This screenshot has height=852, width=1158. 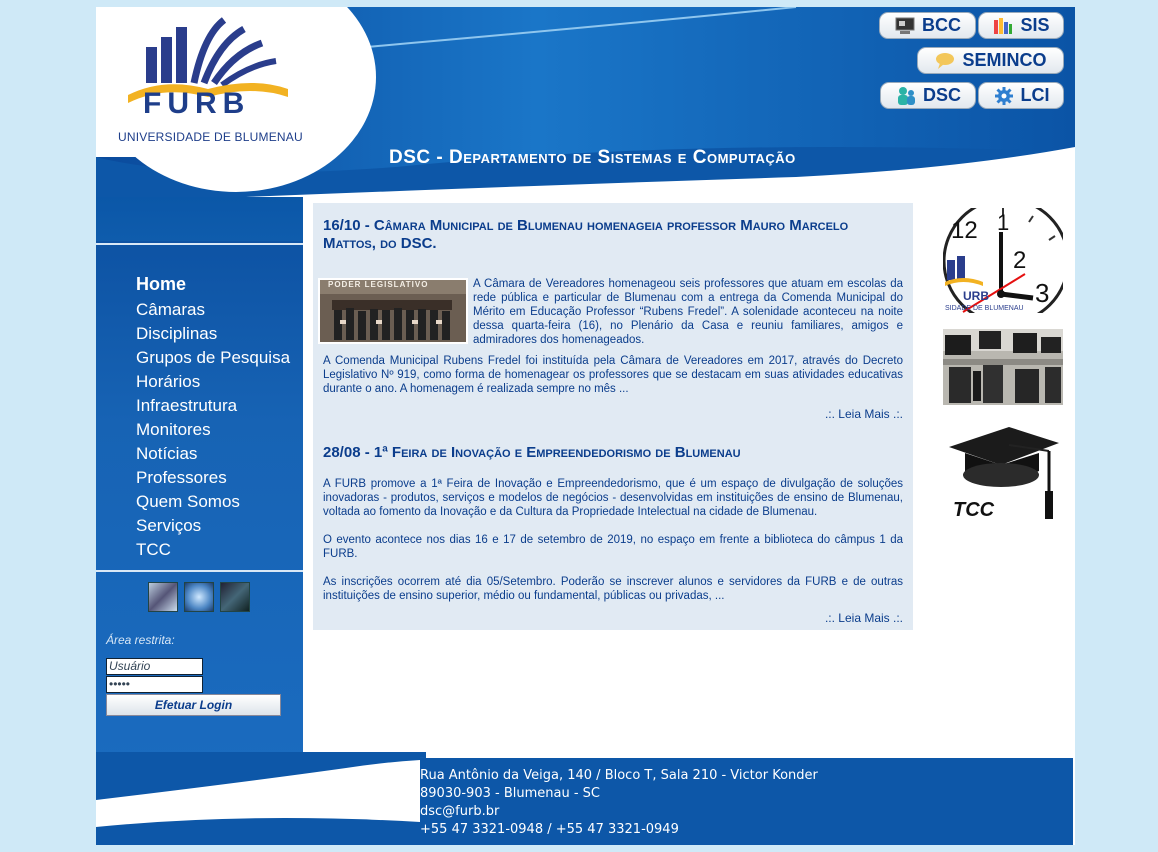 I want to click on computer-icon, so click(x=905, y=26).